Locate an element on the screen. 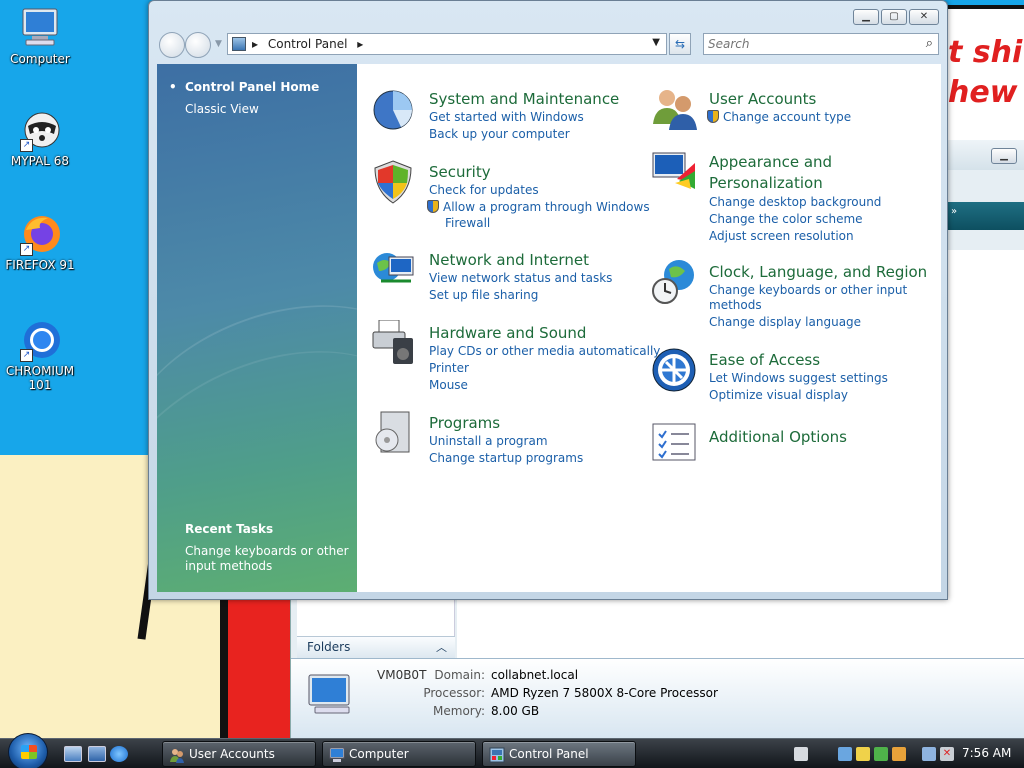 This screenshot has width=1024, height=768. link-screen-resolution: Adjust screen resolution is located at coordinates (781, 236).